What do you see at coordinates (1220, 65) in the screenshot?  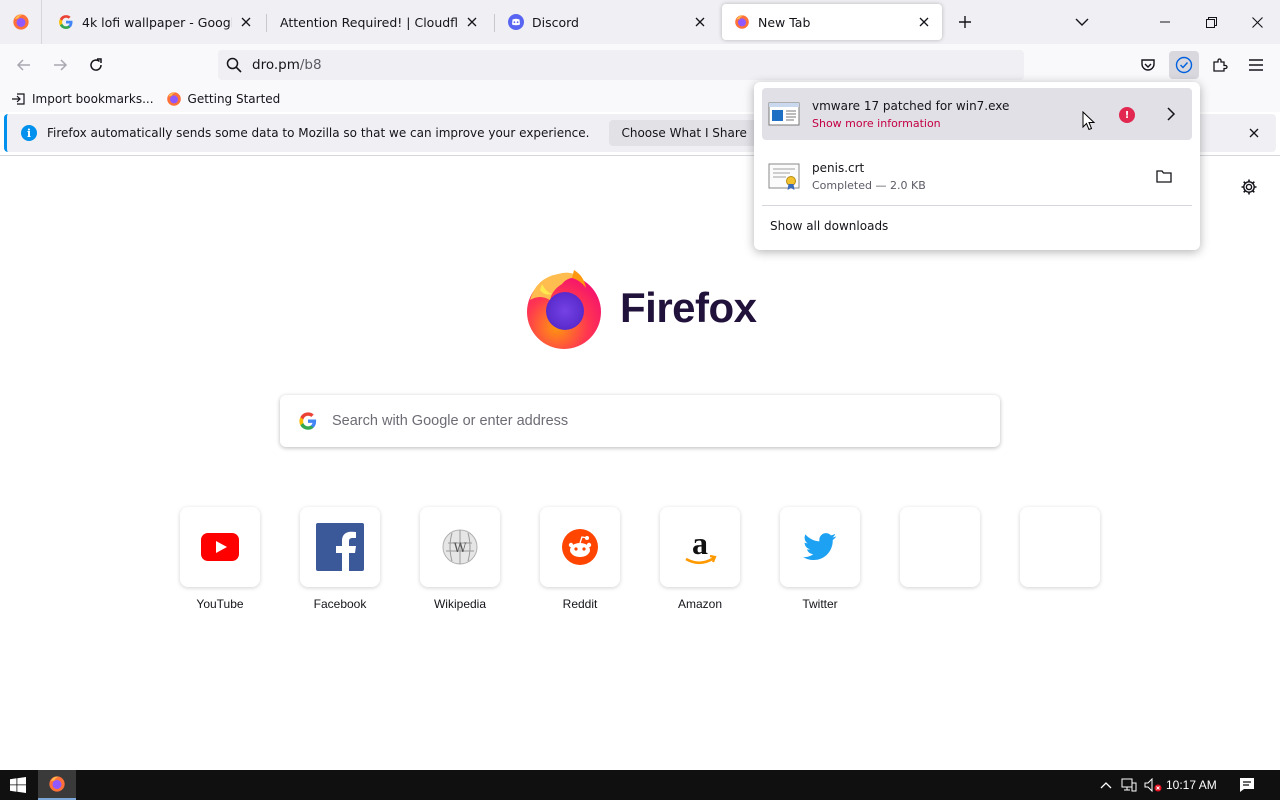 I see `extensions-button` at bounding box center [1220, 65].